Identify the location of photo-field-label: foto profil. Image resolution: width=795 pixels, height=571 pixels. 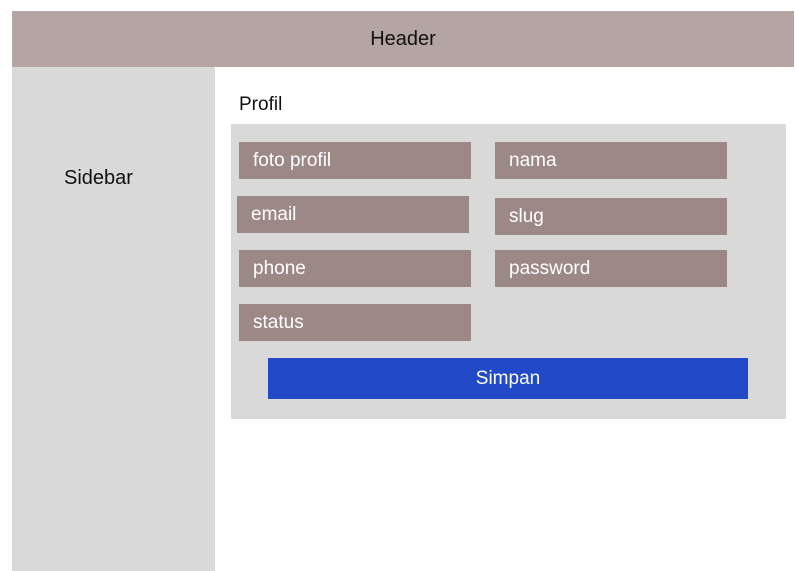
(292, 160).